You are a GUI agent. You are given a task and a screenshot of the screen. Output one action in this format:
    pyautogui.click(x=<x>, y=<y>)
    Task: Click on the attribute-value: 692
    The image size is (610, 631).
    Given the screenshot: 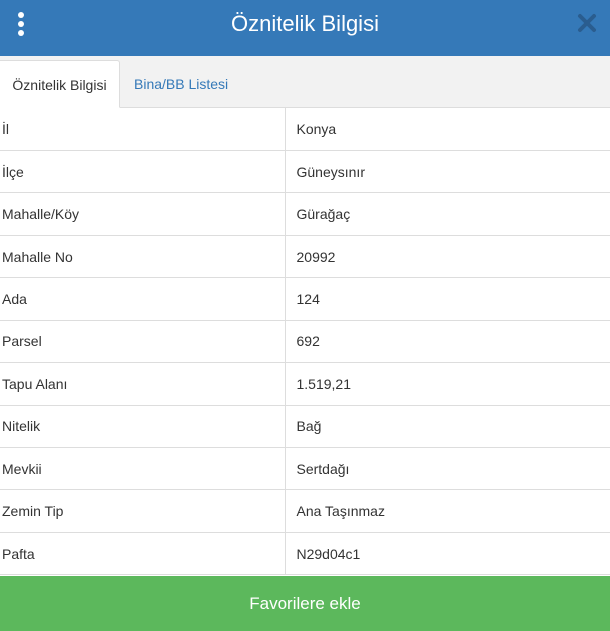 What is the action you would take?
    pyautogui.click(x=447, y=342)
    